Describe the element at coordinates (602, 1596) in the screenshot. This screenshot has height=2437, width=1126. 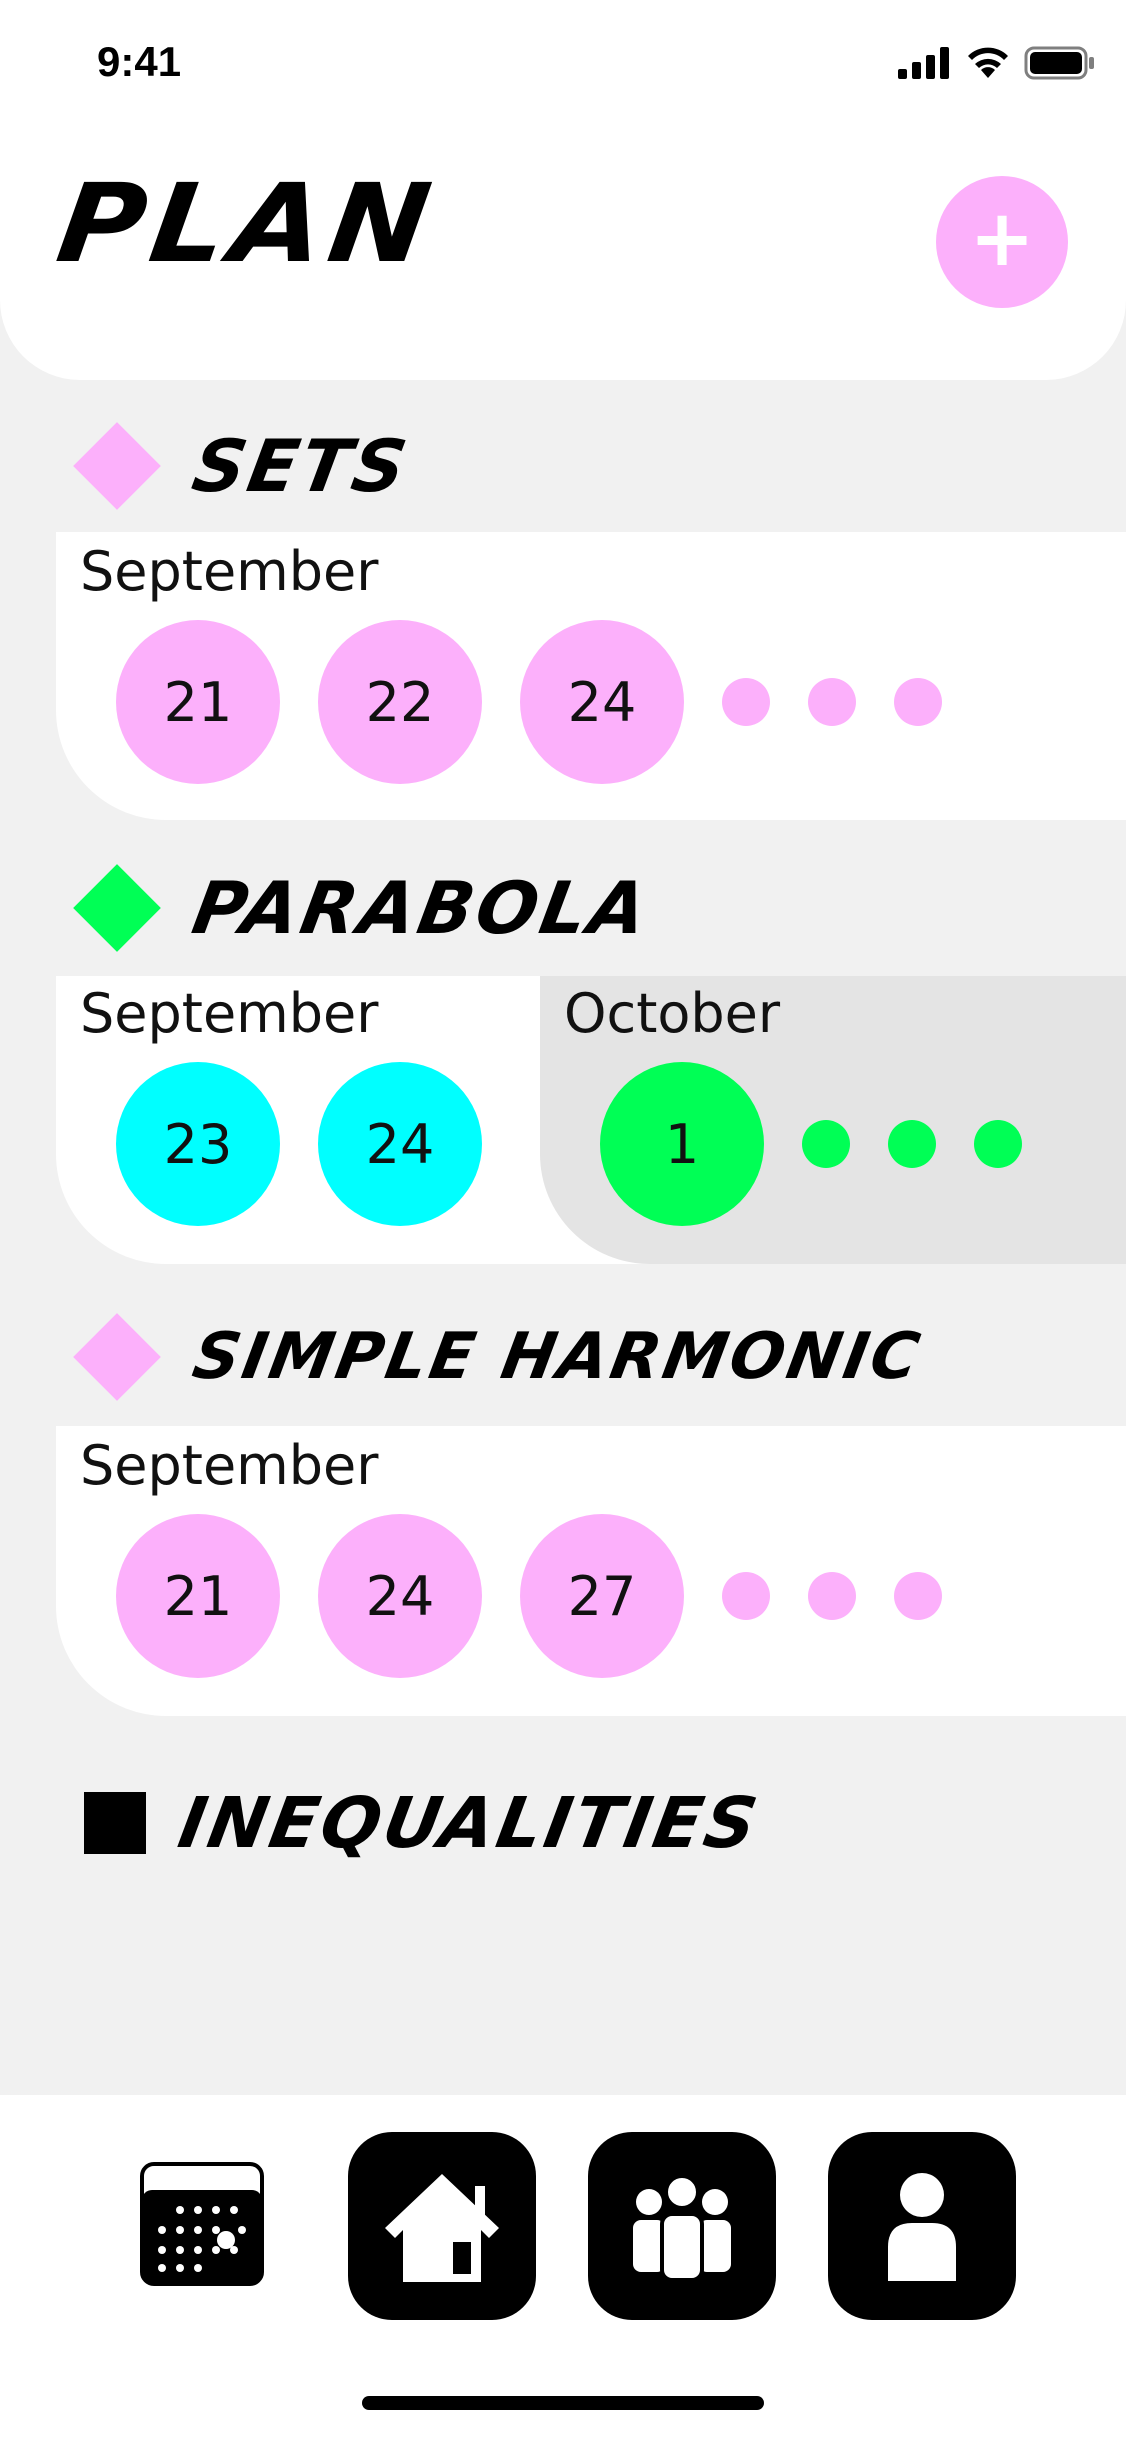
I see `day-circle: 27` at that location.